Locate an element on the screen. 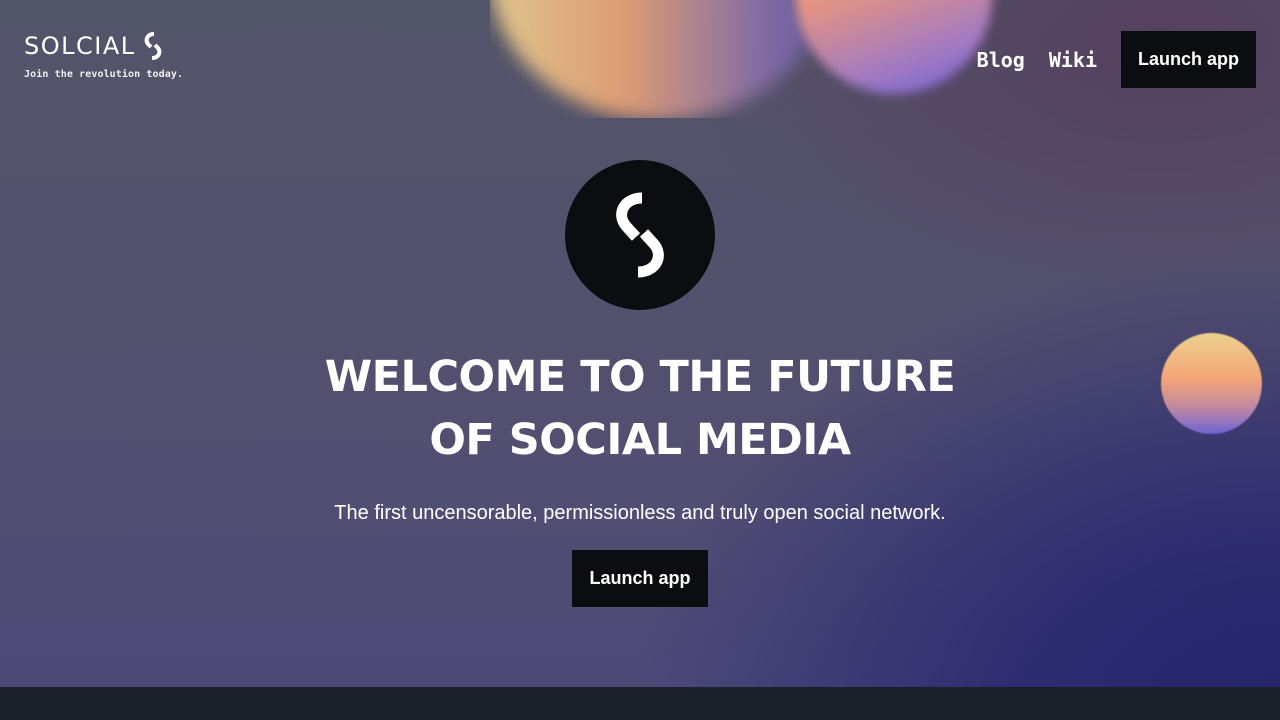  nav-launch-app-button: Launch app is located at coordinates (1188, 59).